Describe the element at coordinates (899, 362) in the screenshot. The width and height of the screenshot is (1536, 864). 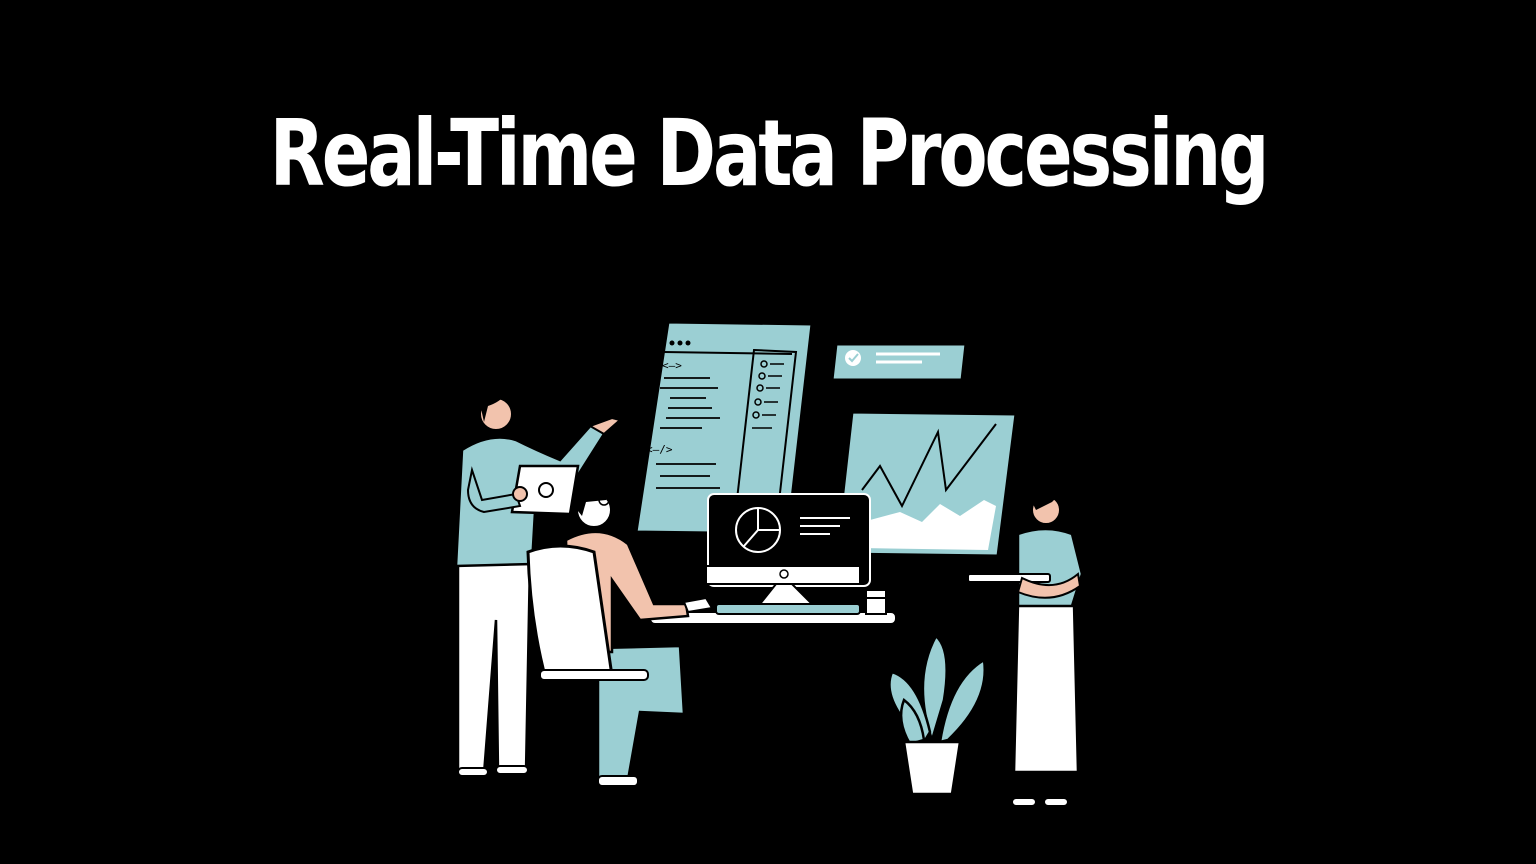
I see `check-circle-icon` at that location.